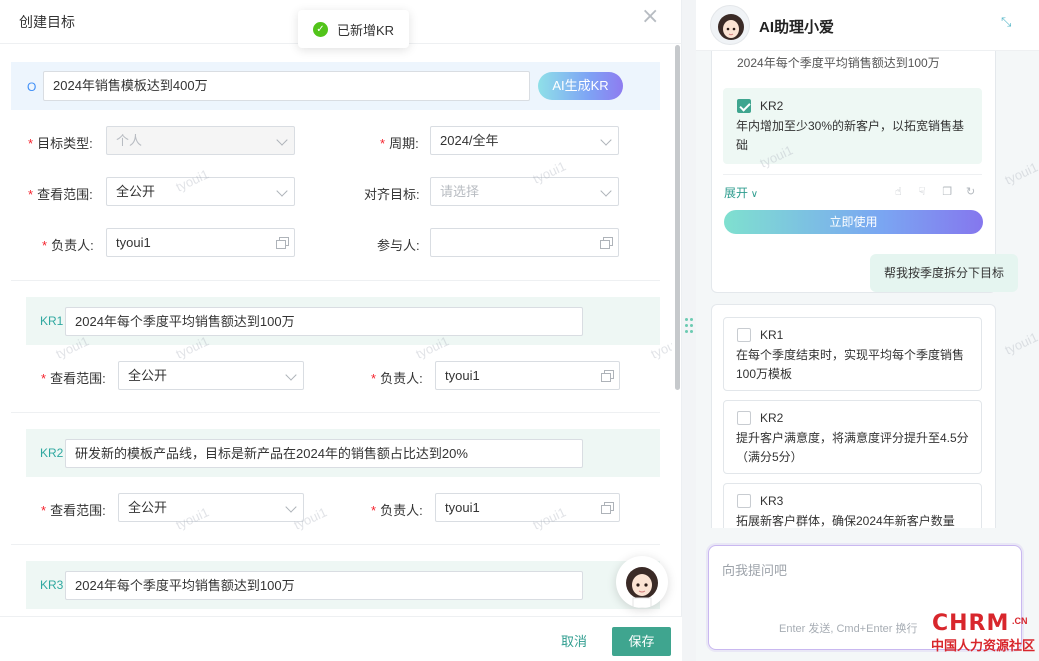 The image size is (1039, 661). I want to click on scope-select: 全公开, so click(200, 191).